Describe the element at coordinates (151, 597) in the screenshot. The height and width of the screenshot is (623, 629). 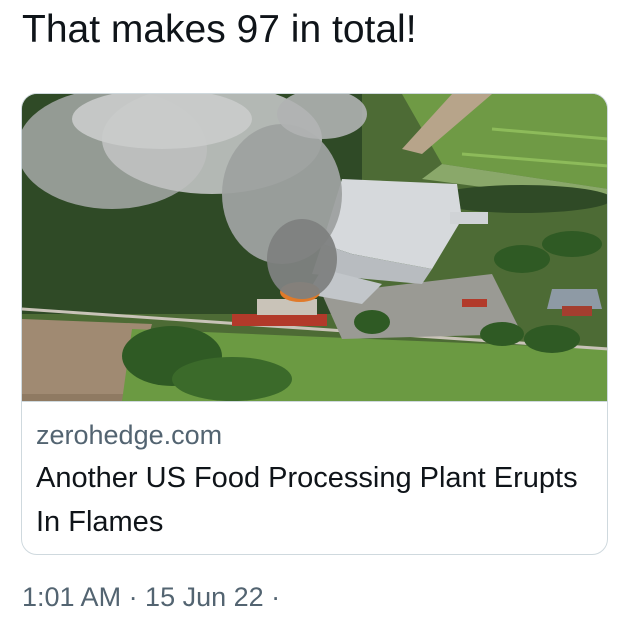
I see `tweet-timestamp: 1:01 AM · 15 Jun 22 ·` at that location.